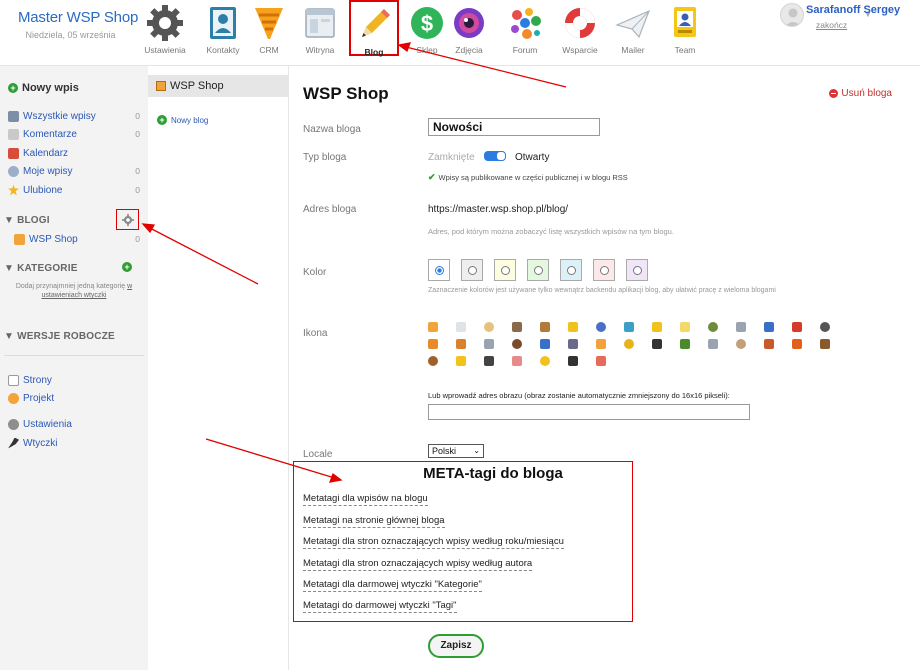  I want to click on drafts-section-title: ▼ WERSJE ROBOCZE, so click(59, 336).